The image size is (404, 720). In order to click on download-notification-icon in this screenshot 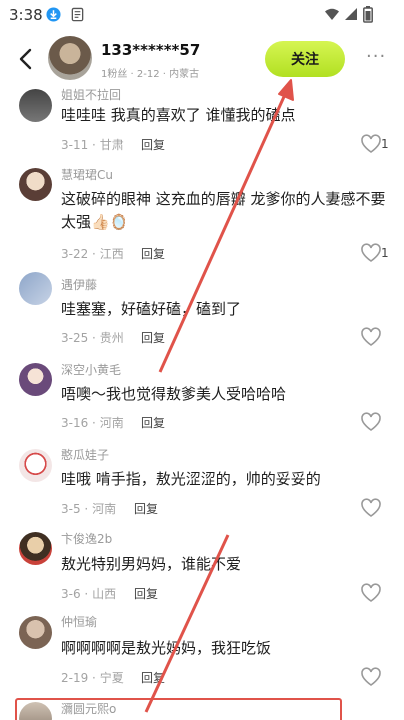, I will do `click(53, 14)`.